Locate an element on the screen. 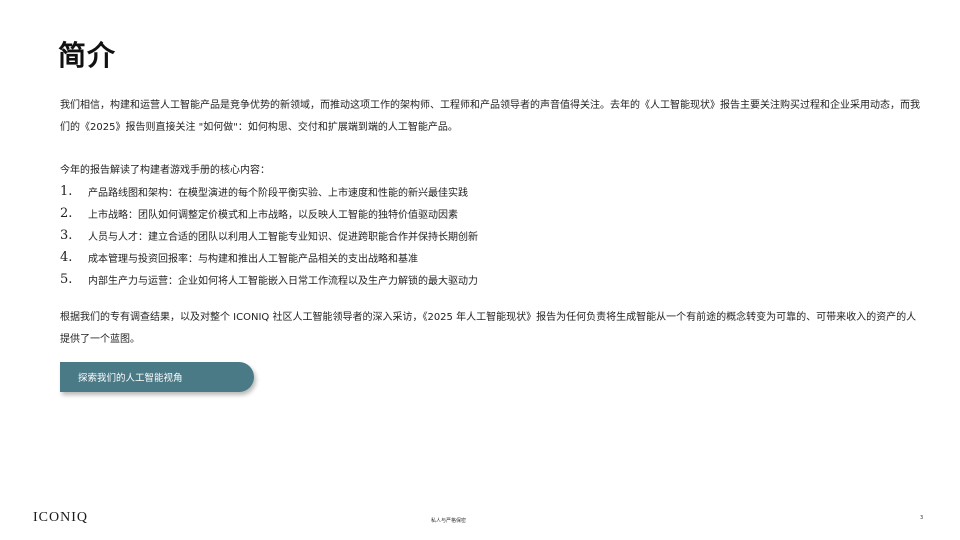  list-item: 2. 上市战略：团队如何调整定价模式和上市战略，以反映人工智能的独特价值驱动因素 is located at coordinates (269, 213).